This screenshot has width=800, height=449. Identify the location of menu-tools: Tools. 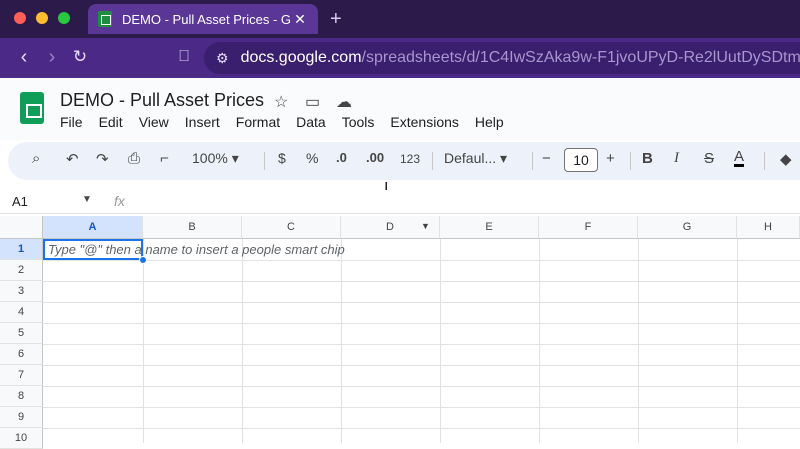
(358, 122).